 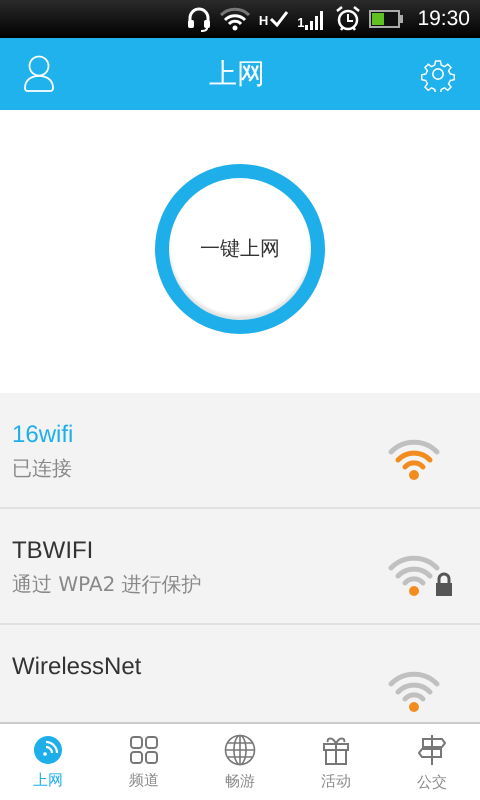 What do you see at coordinates (237, 74) in the screenshot?
I see `page-title: 上网` at bounding box center [237, 74].